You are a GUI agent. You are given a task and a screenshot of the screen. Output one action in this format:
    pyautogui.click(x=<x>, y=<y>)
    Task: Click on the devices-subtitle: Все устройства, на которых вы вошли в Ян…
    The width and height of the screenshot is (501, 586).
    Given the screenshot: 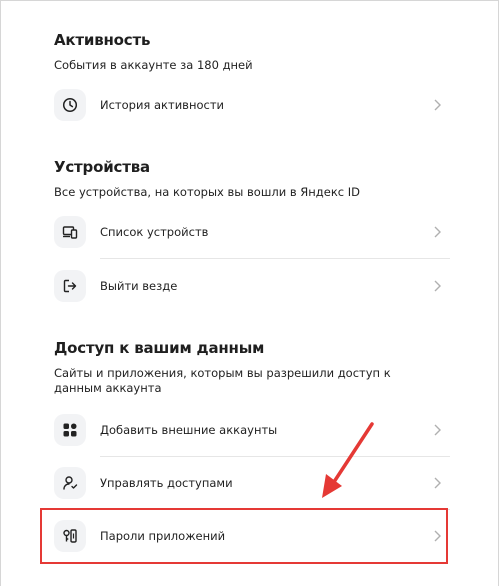 What is the action you would take?
    pyautogui.click(x=207, y=192)
    